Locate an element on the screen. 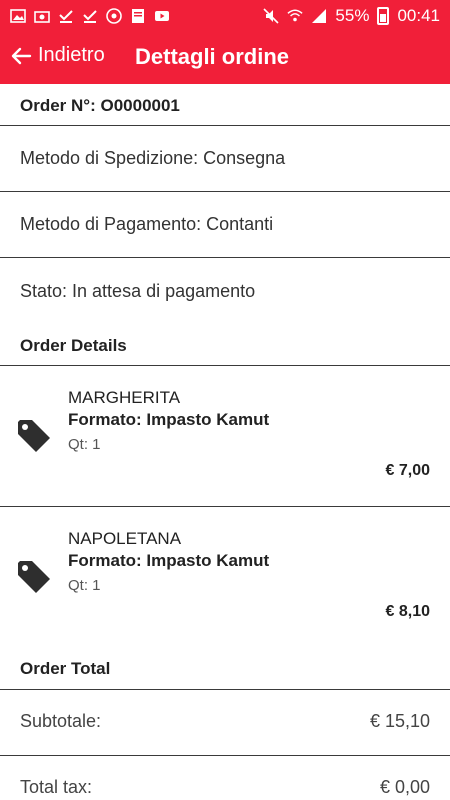 Image resolution: width=450 pixels, height=800 pixels. battery-percent: 55% is located at coordinates (352, 15).